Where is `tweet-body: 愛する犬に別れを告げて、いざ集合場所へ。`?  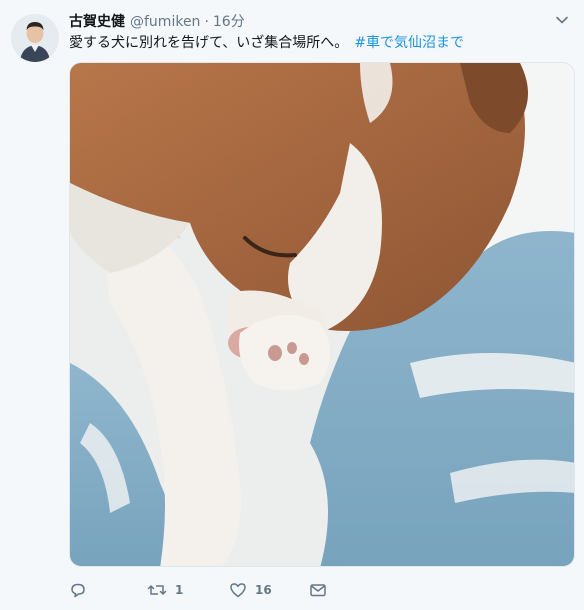 tweet-body: 愛する犬に別れを告げて、いざ集合場所へ。 is located at coordinates (209, 43).